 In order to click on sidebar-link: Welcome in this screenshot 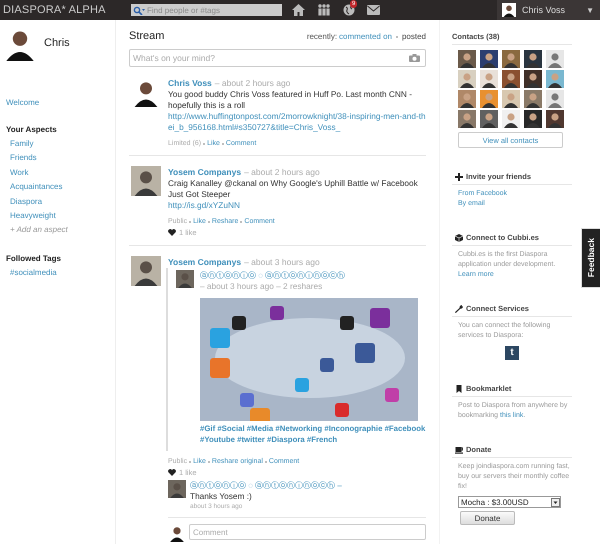, I will do `click(23, 103)`.